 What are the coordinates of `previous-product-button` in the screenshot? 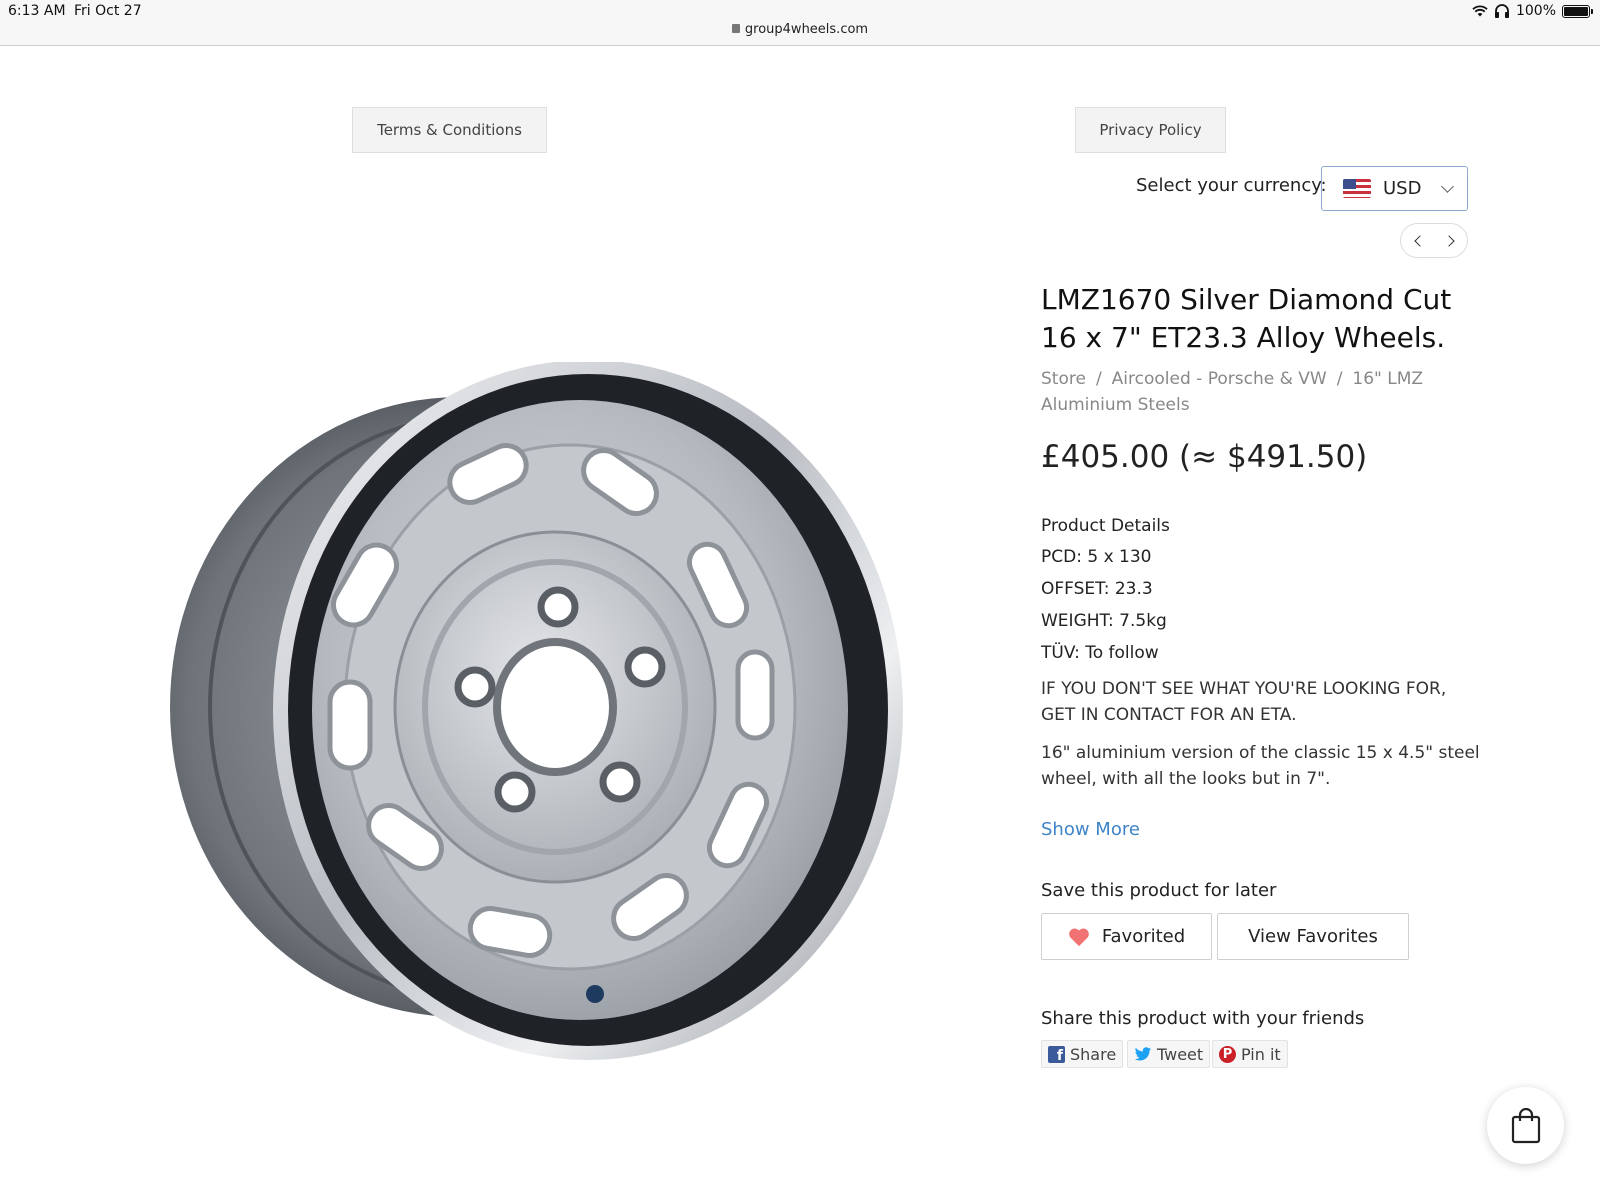 It's located at (1417, 240).